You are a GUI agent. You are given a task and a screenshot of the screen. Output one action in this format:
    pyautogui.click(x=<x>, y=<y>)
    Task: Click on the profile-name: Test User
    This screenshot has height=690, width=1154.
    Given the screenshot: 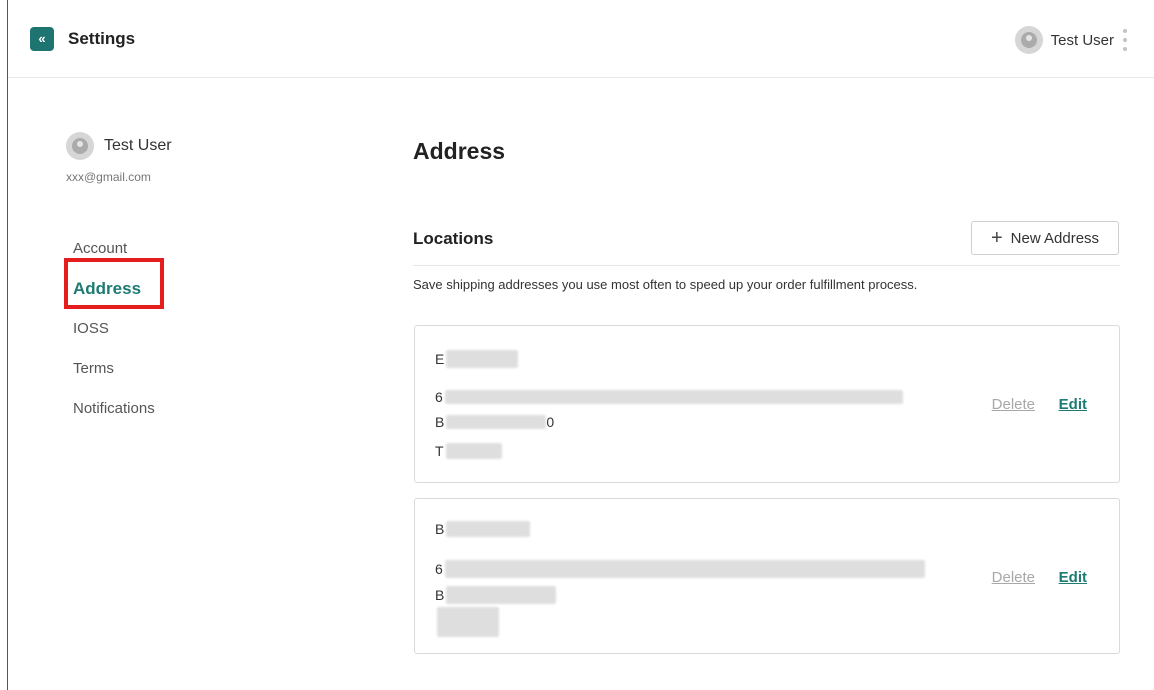 What is the action you would take?
    pyautogui.click(x=138, y=145)
    